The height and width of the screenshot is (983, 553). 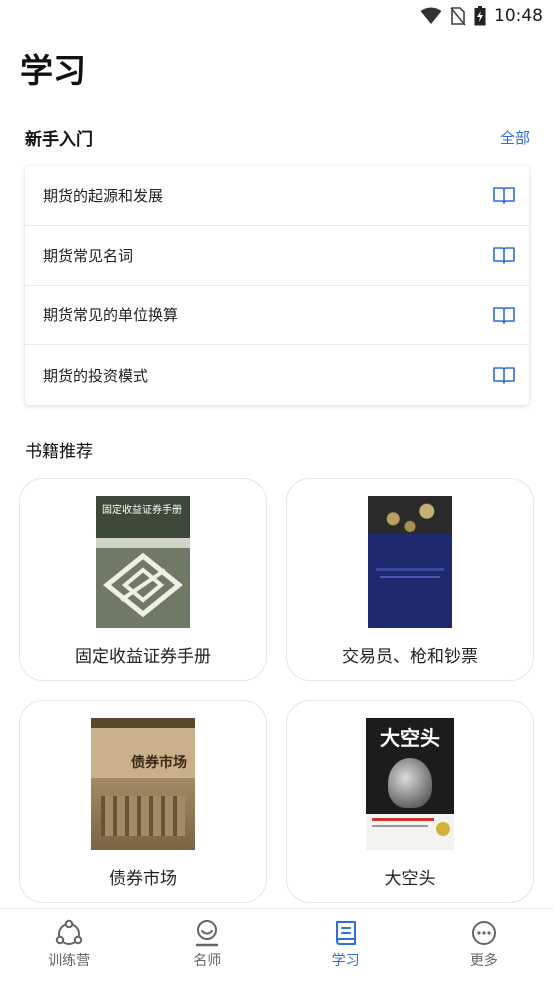 What do you see at coordinates (410, 879) in the screenshot?
I see `book-title: 大空头` at bounding box center [410, 879].